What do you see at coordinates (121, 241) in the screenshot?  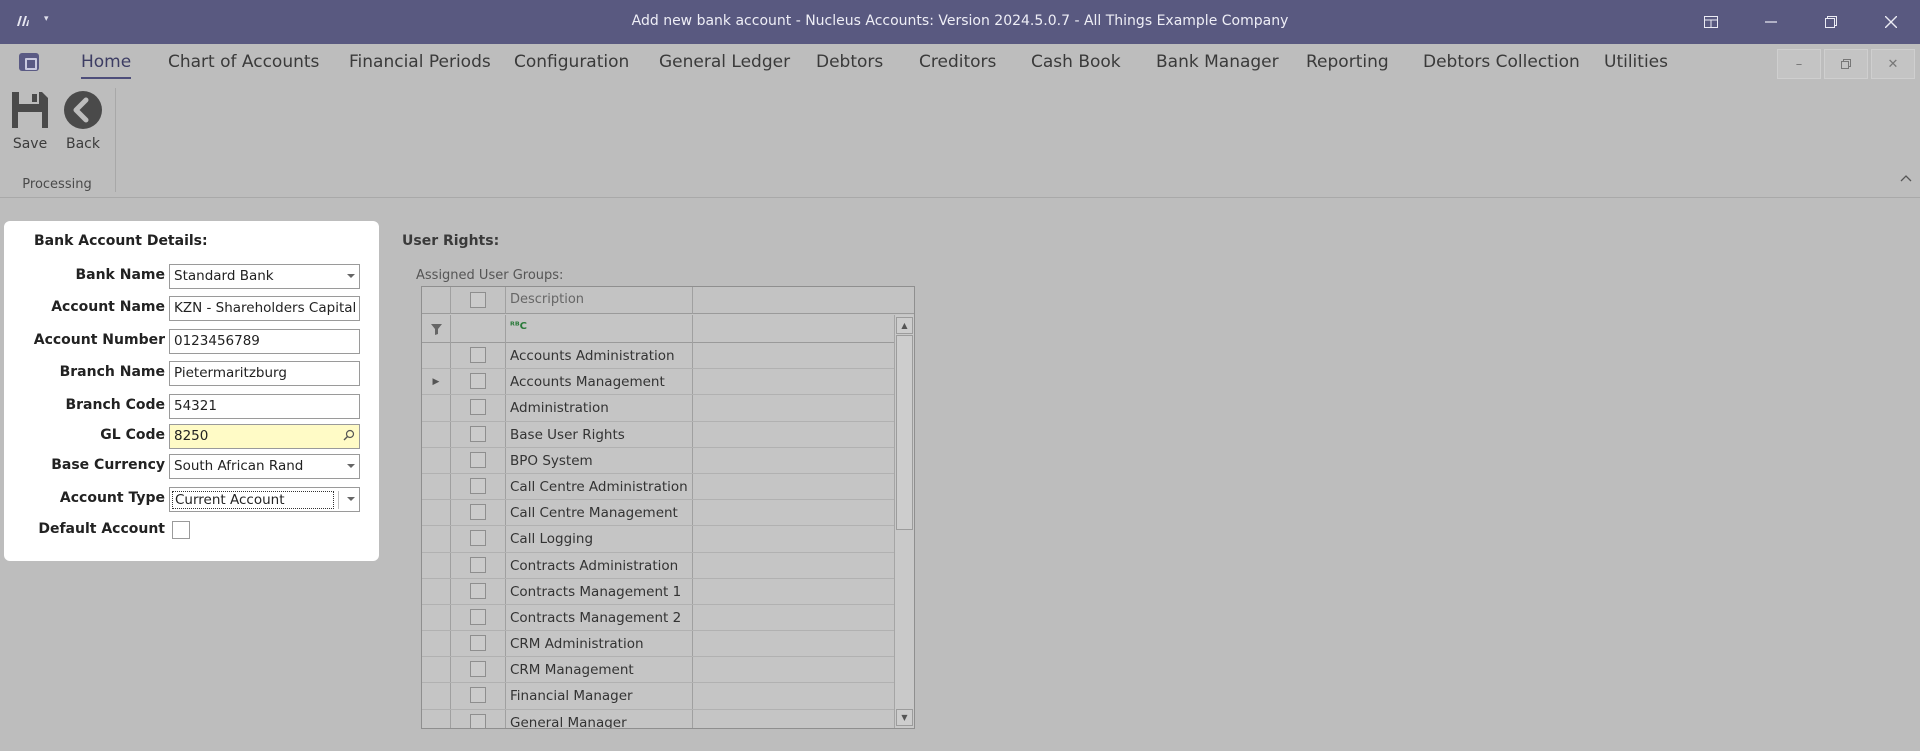 I see `bank-account-details-heading: Bank Account Details:` at bounding box center [121, 241].